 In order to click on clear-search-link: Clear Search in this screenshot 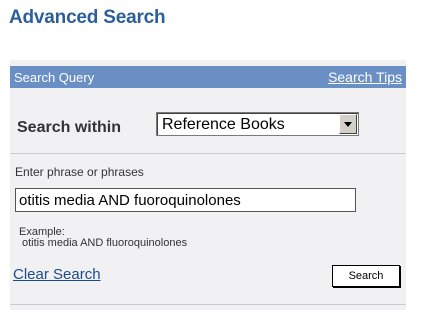, I will do `click(57, 274)`.